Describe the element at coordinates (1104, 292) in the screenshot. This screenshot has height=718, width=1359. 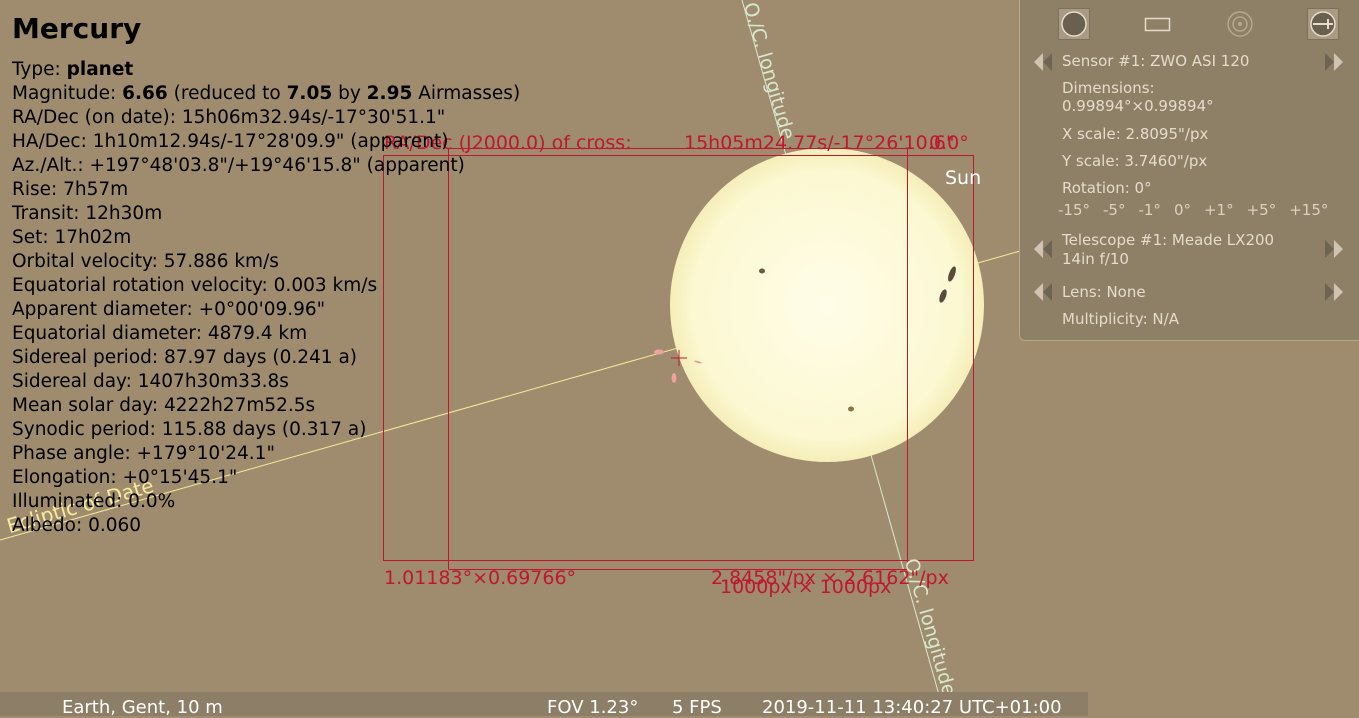
I see `lens-name: Lens: None` at that location.